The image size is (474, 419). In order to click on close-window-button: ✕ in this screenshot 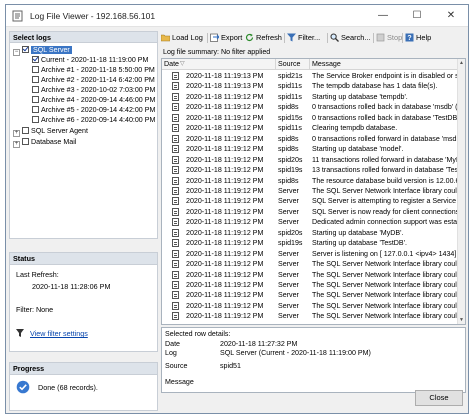, I will do `click(451, 16)`.